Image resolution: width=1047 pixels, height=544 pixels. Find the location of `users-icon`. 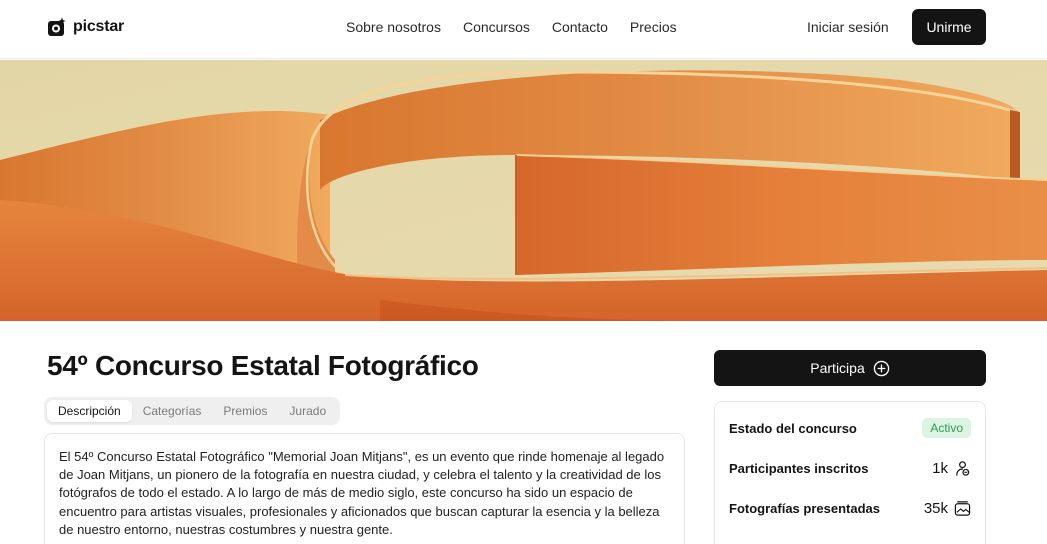

users-icon is located at coordinates (963, 468).